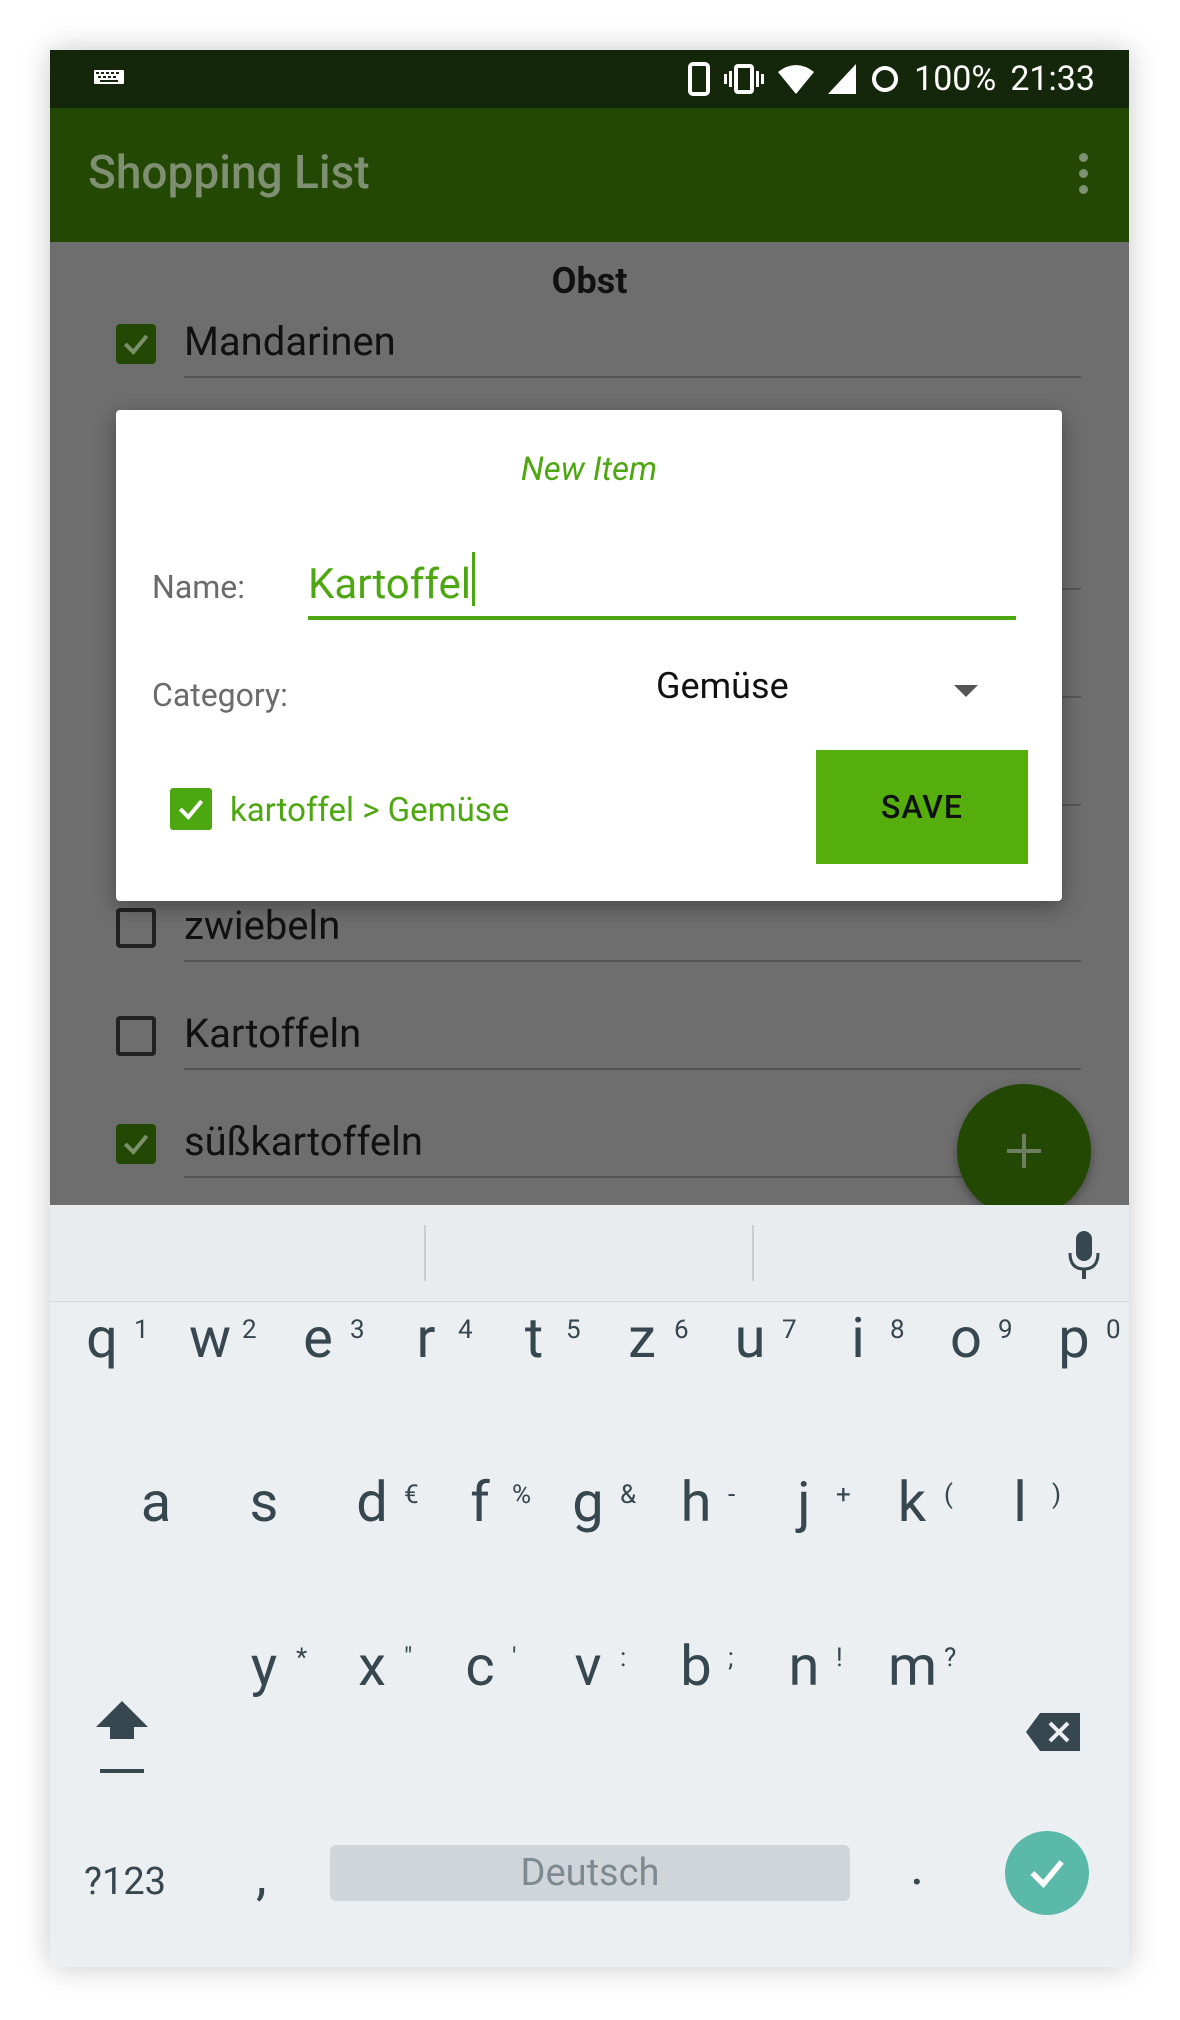 This screenshot has width=1180, height=2020. Describe the element at coordinates (357, 1330) in the screenshot. I see `key-hint: 3` at that location.